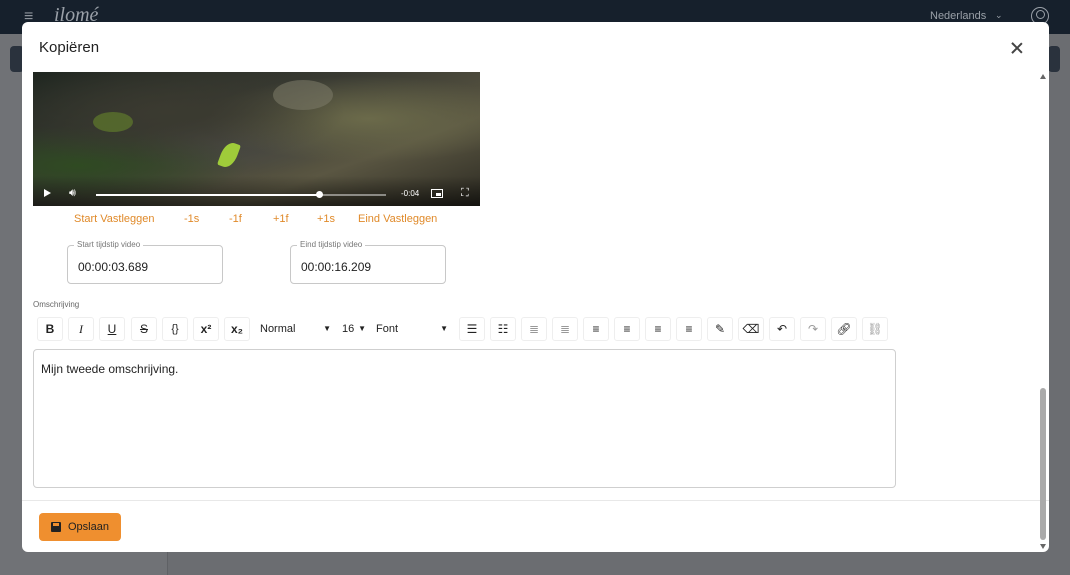 Image resolution: width=1070 pixels, height=575 pixels. I want to click on end-time-field: Eind tijdstip video 00:00:16.209, so click(368, 262).